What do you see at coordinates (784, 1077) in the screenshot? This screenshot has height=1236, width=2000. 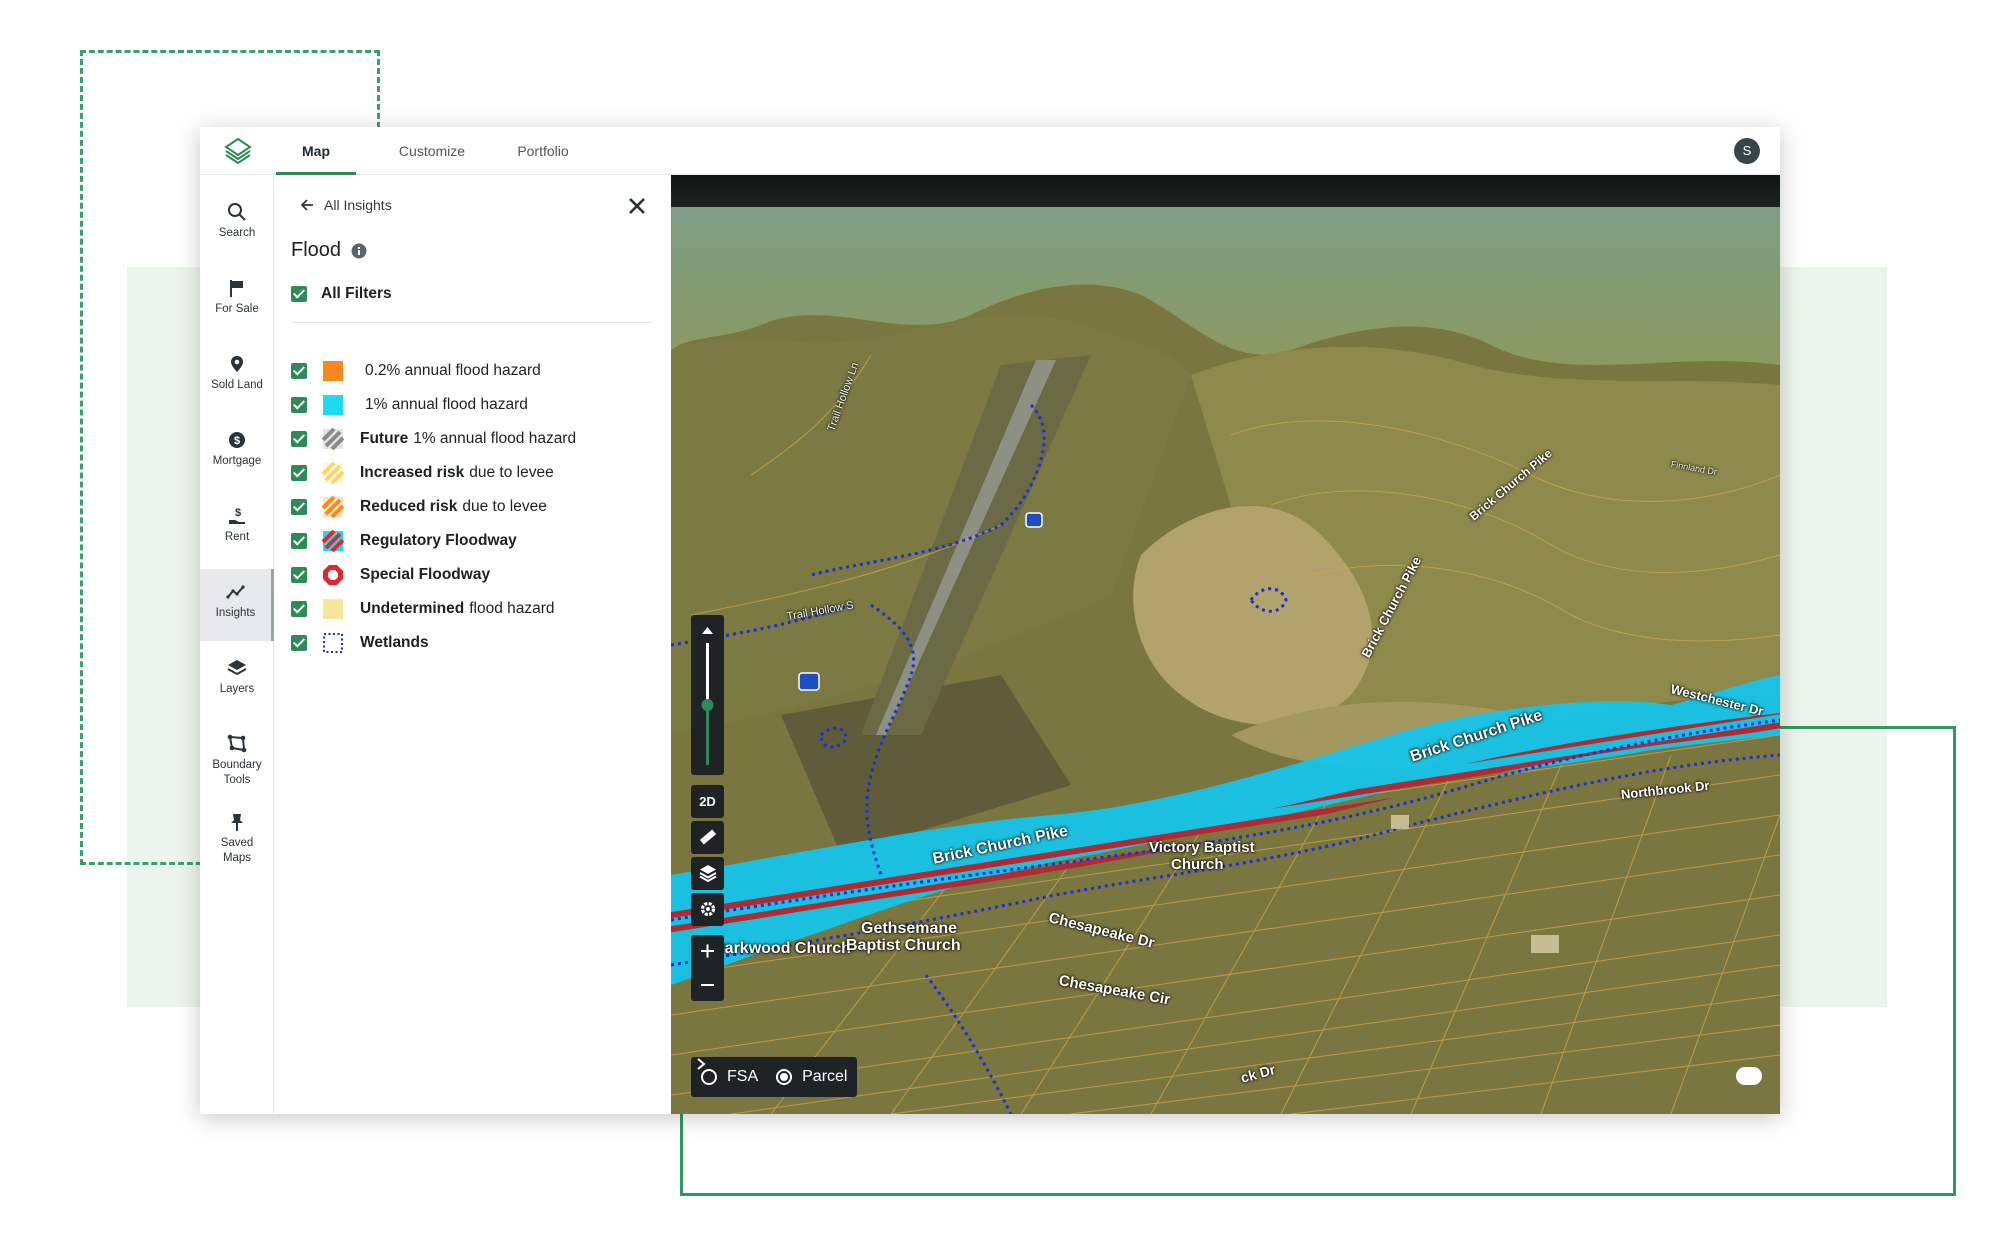 I see `parcel-radio` at bounding box center [784, 1077].